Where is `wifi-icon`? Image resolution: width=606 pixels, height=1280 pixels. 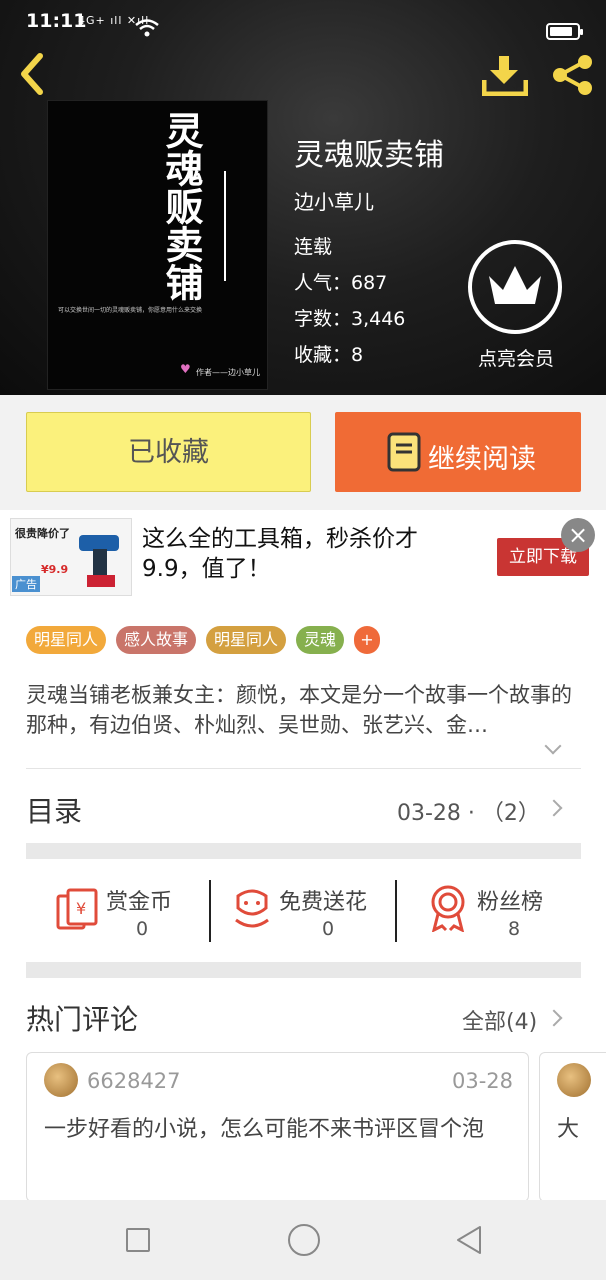 wifi-icon is located at coordinates (147, 28).